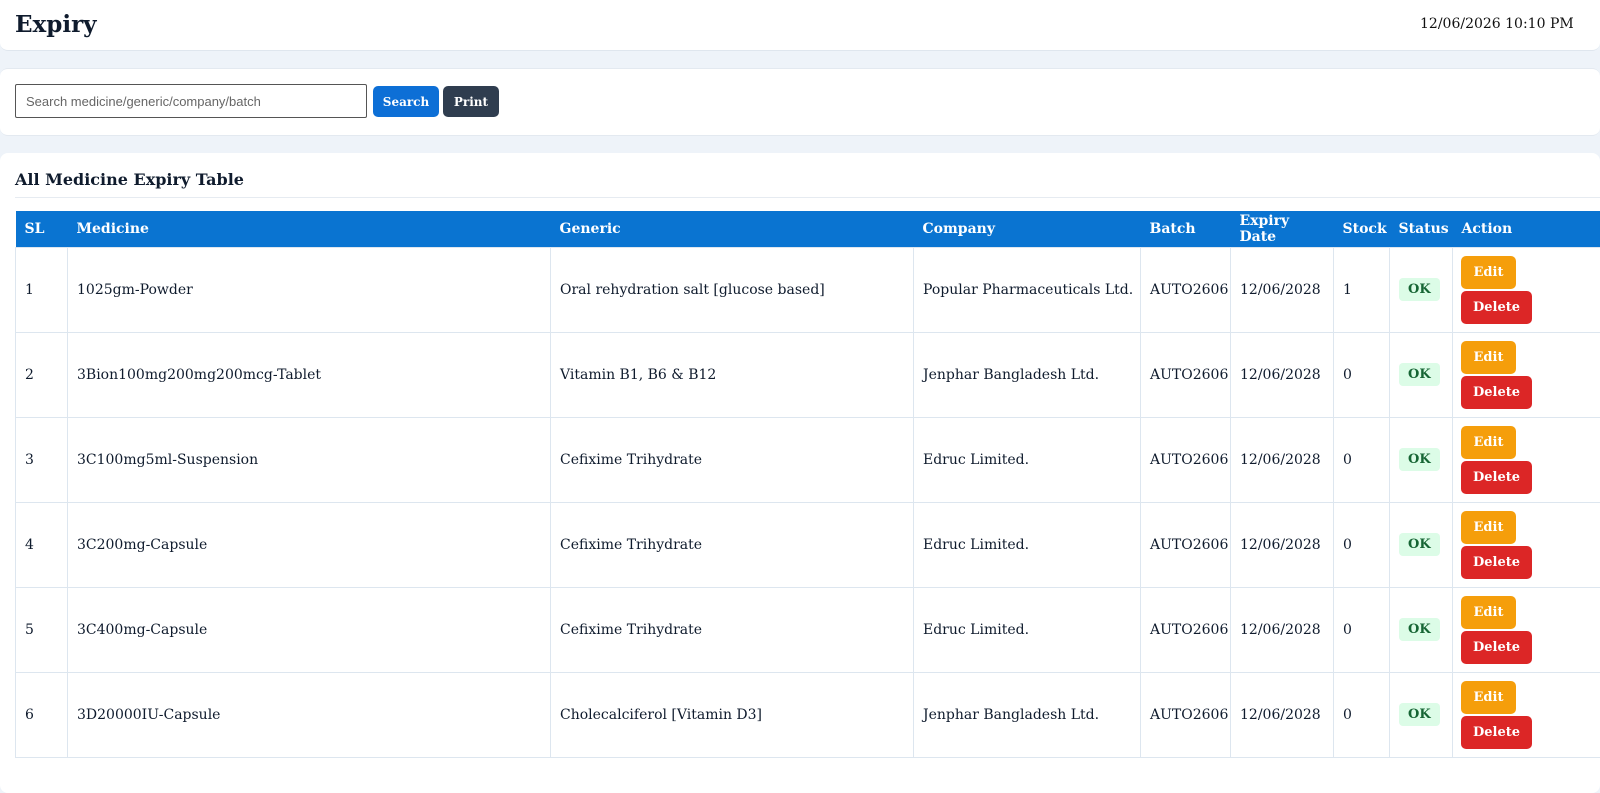 The width and height of the screenshot is (1600, 793). I want to click on cell-sl: 2, so click(42, 374).